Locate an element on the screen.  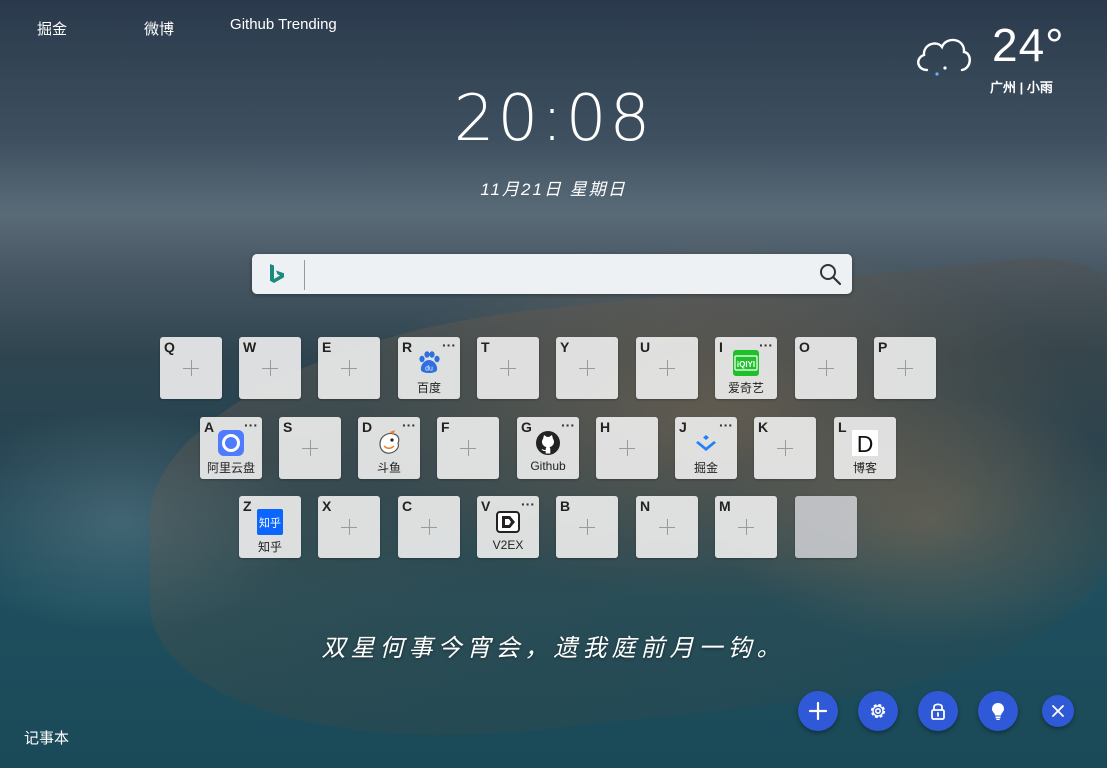
tile-d-douyu: D ··· 斗鱼 is located at coordinates (389, 448).